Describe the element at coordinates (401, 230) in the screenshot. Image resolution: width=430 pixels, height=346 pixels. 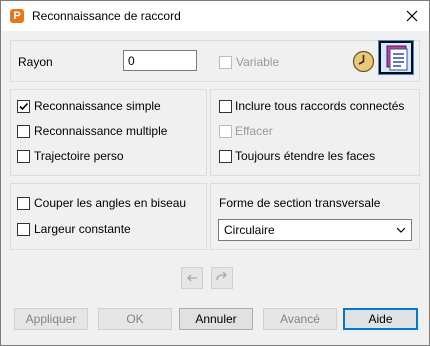
I see `chevron-down-icon` at that location.